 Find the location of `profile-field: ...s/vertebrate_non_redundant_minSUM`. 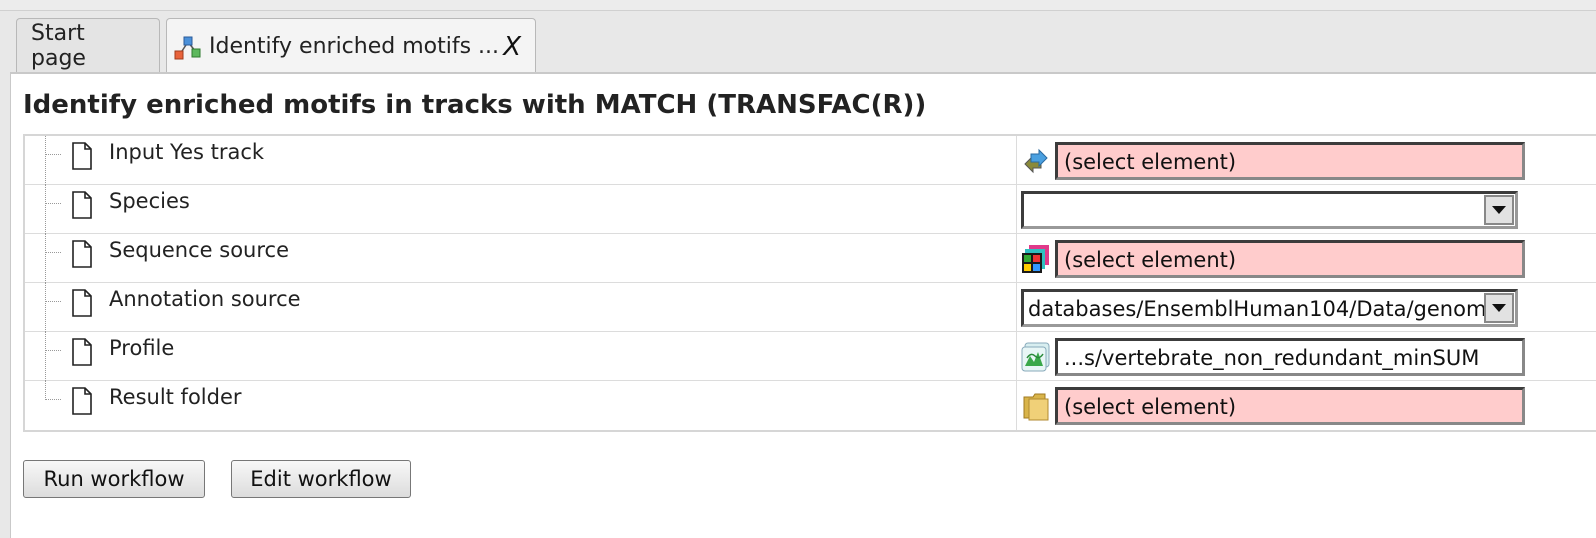

profile-field: ...s/vertebrate_non_redundant_minSUM is located at coordinates (1290, 357).